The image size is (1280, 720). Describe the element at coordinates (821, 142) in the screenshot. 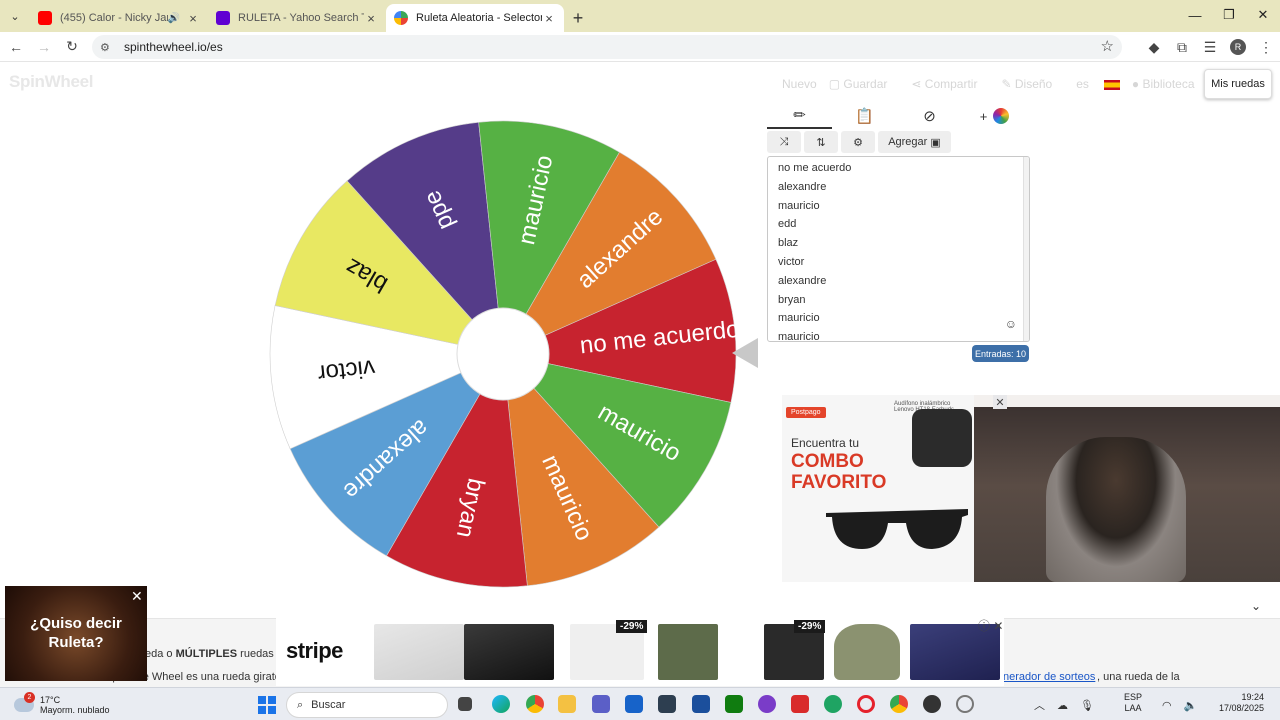

I see `sort-icon: ⇅` at that location.